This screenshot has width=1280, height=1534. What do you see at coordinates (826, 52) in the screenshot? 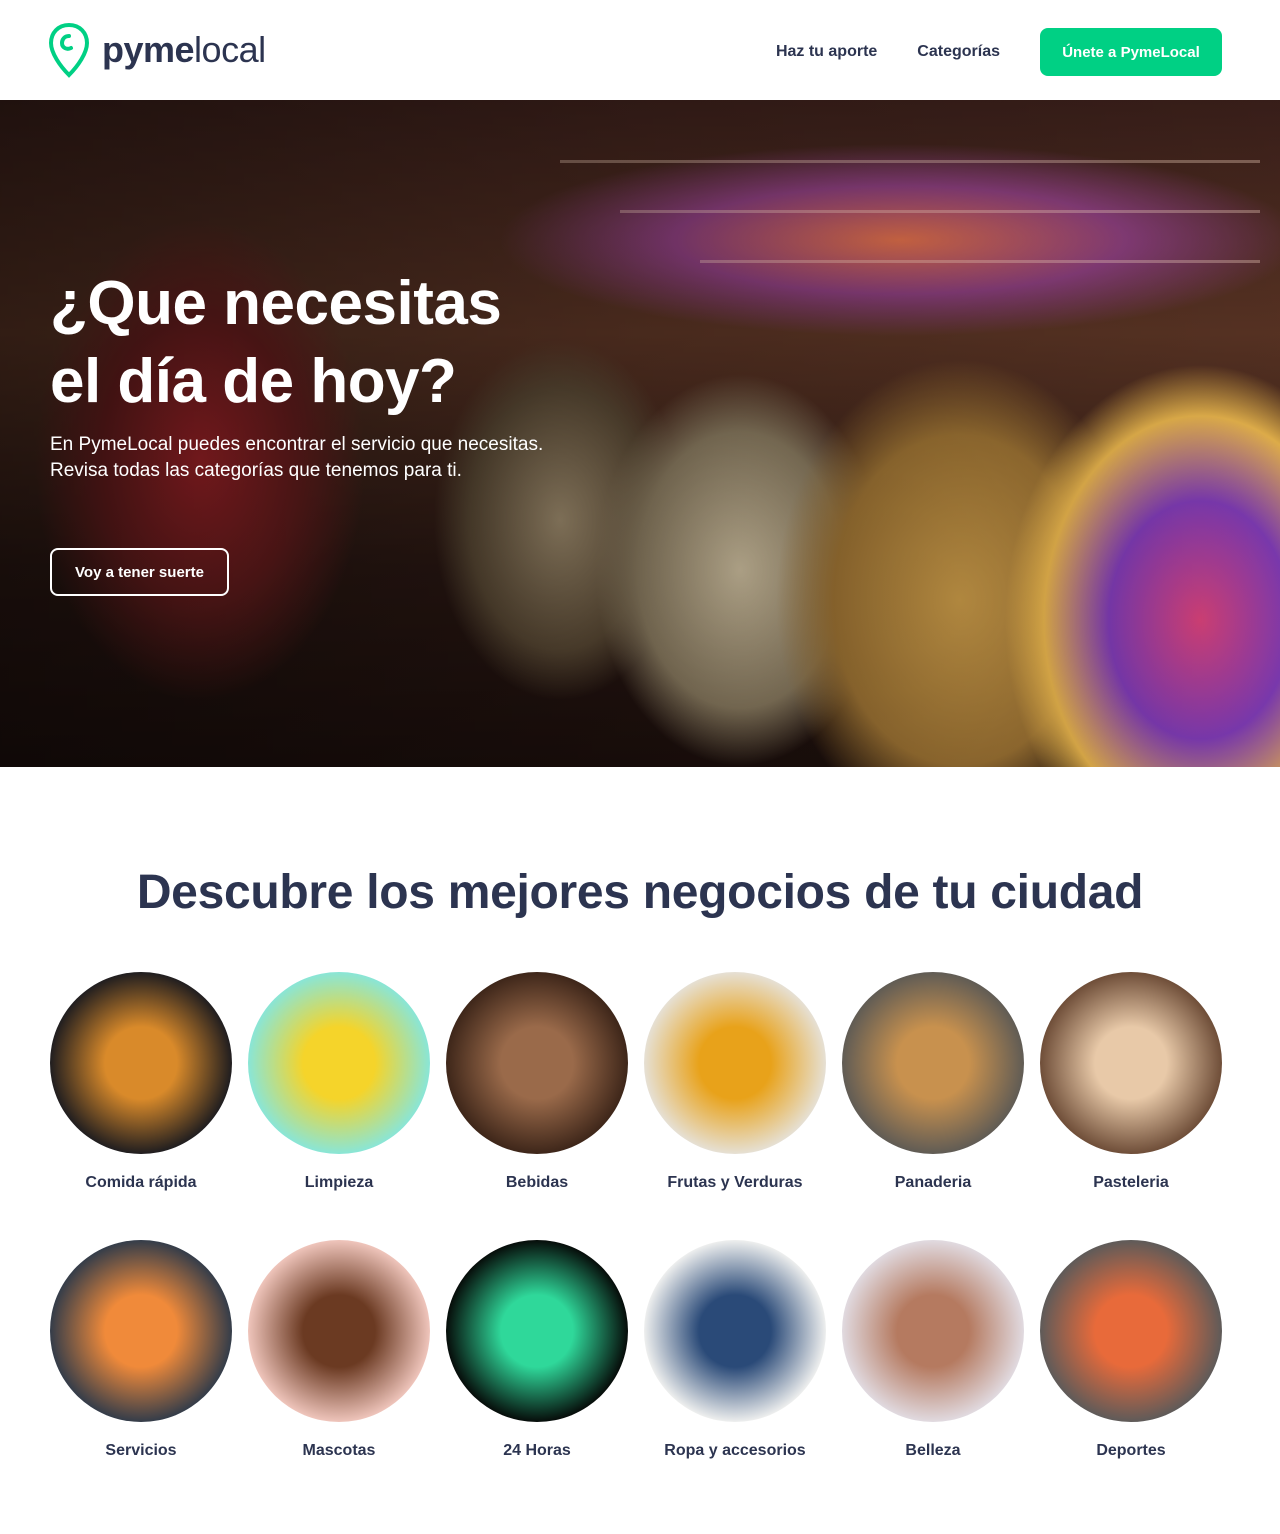
I see `nav-haz-tu-aporte: Haz tu aporte` at bounding box center [826, 52].